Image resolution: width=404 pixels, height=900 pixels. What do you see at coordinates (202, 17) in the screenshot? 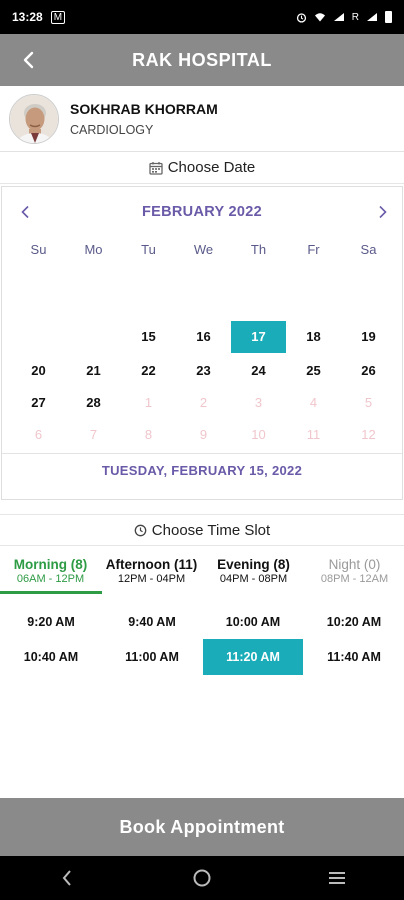
I see `status-bar: 13:28 M R` at bounding box center [202, 17].